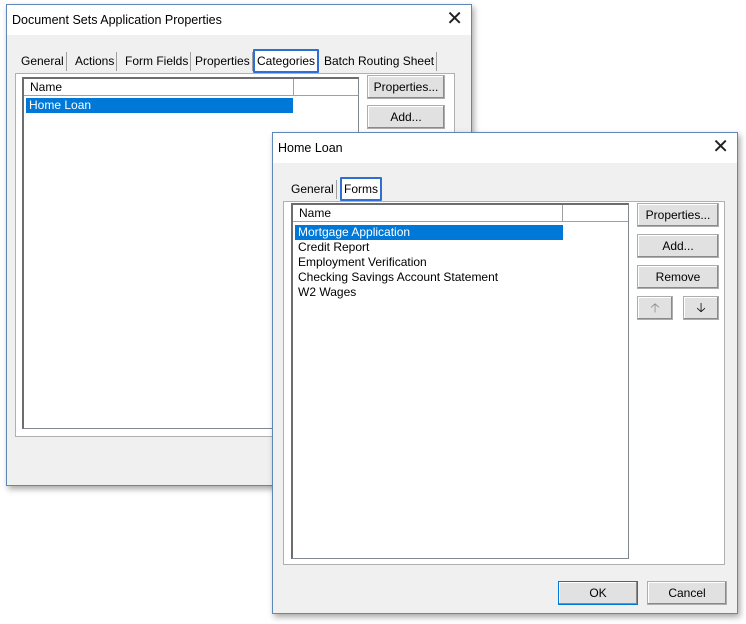 Image resolution: width=746 pixels, height=624 pixels. I want to click on list-item: Credit Report, so click(429, 247).